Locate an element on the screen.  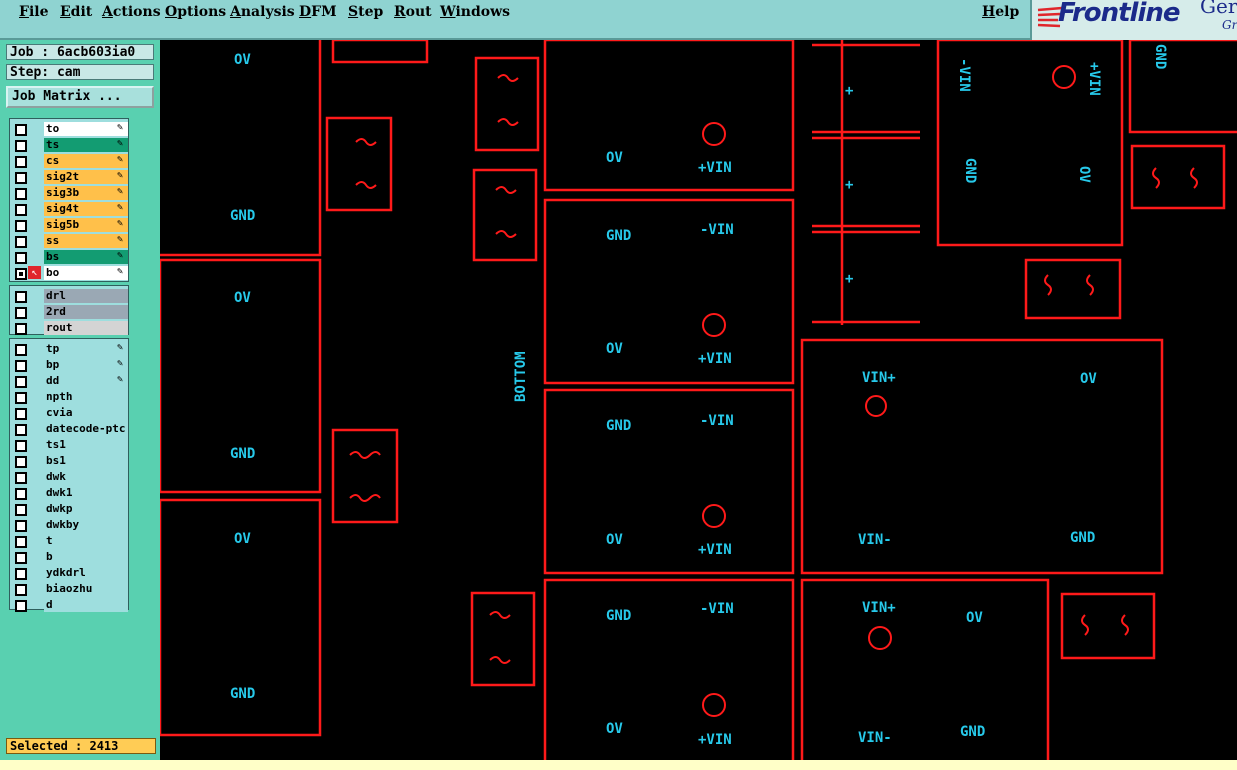
layer-row-ts1: ts1 is located at coordinates (70, 445).